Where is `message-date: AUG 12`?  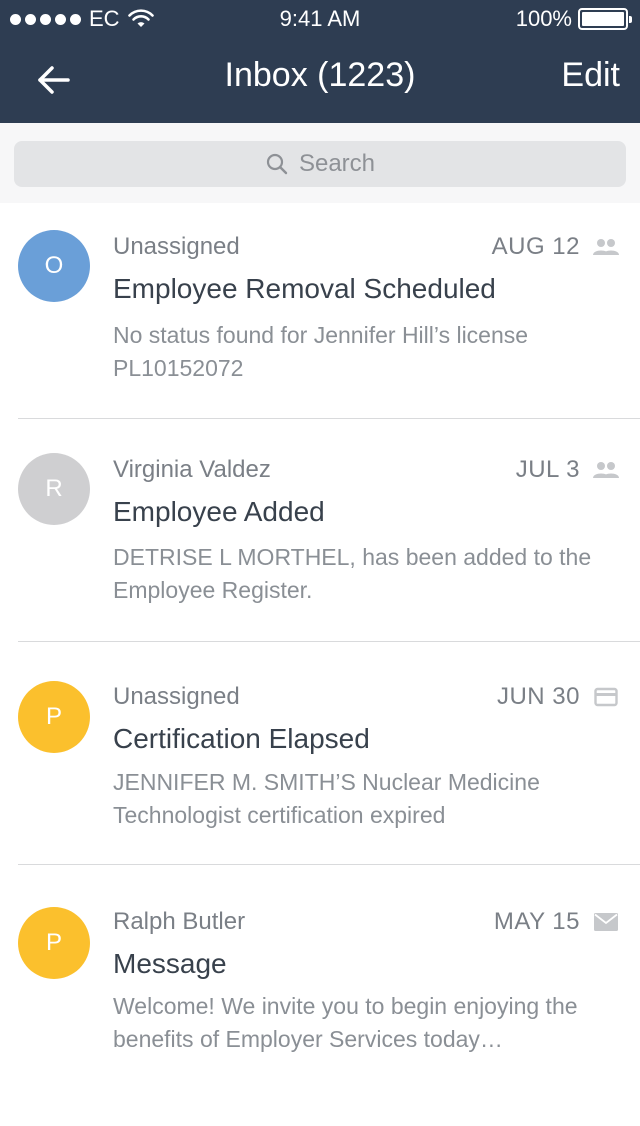
message-date: AUG 12 is located at coordinates (535, 246).